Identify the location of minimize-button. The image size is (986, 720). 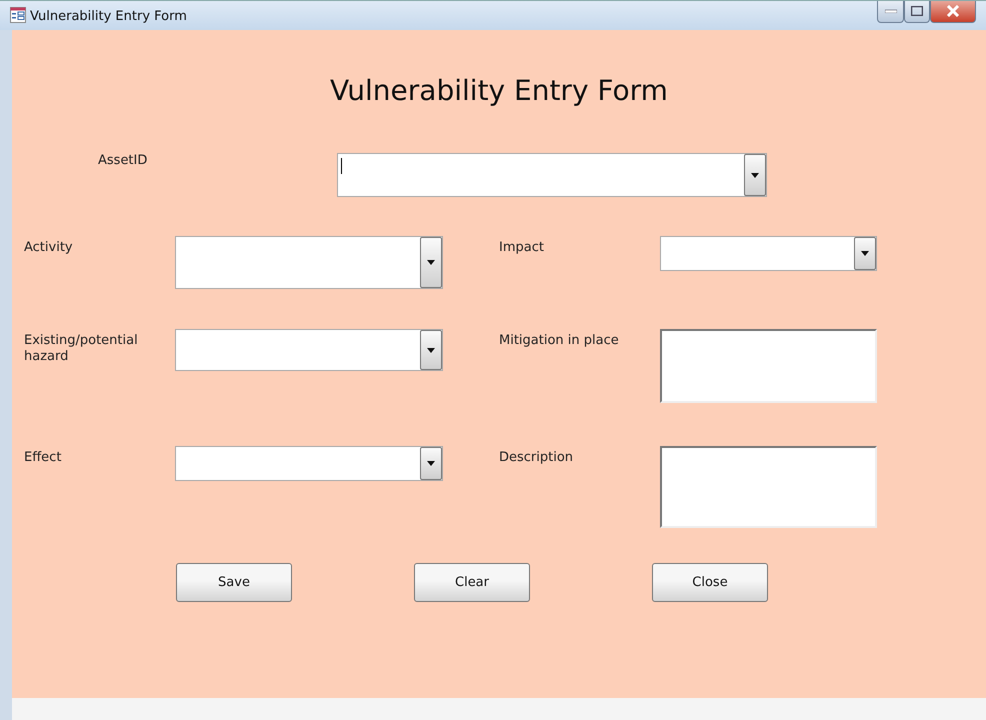
(890, 12).